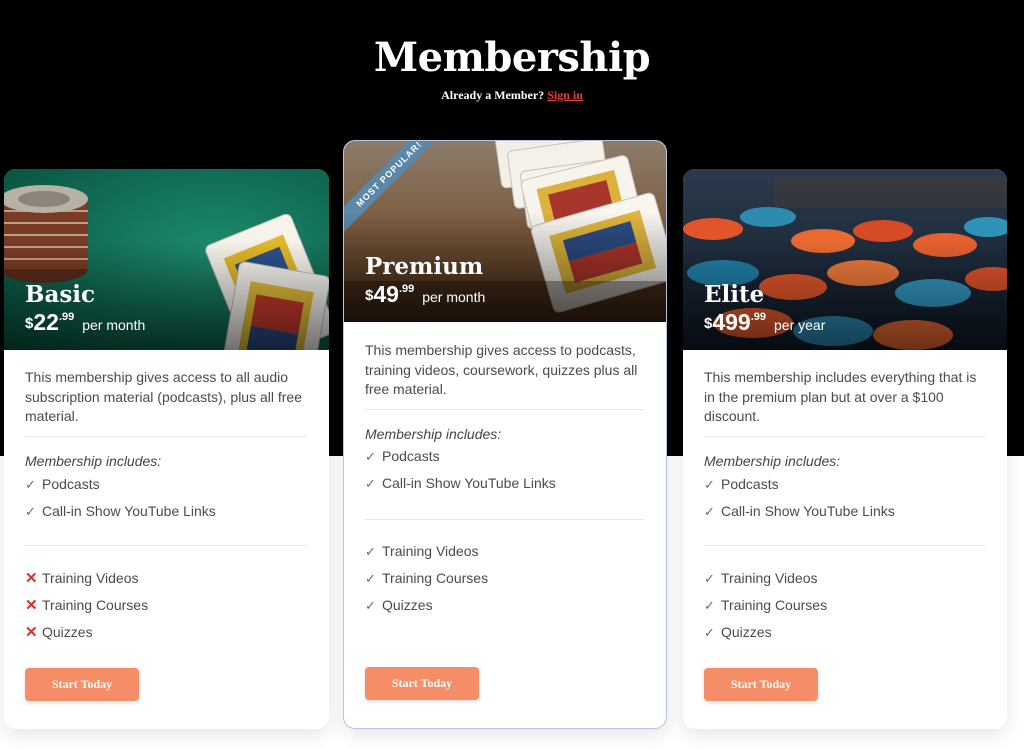 This screenshot has height=749, width=1024. Describe the element at coordinates (505, 231) in the screenshot. I see `plan-image-premium: MOST POPULAR! Premium $49.99 per month` at that location.